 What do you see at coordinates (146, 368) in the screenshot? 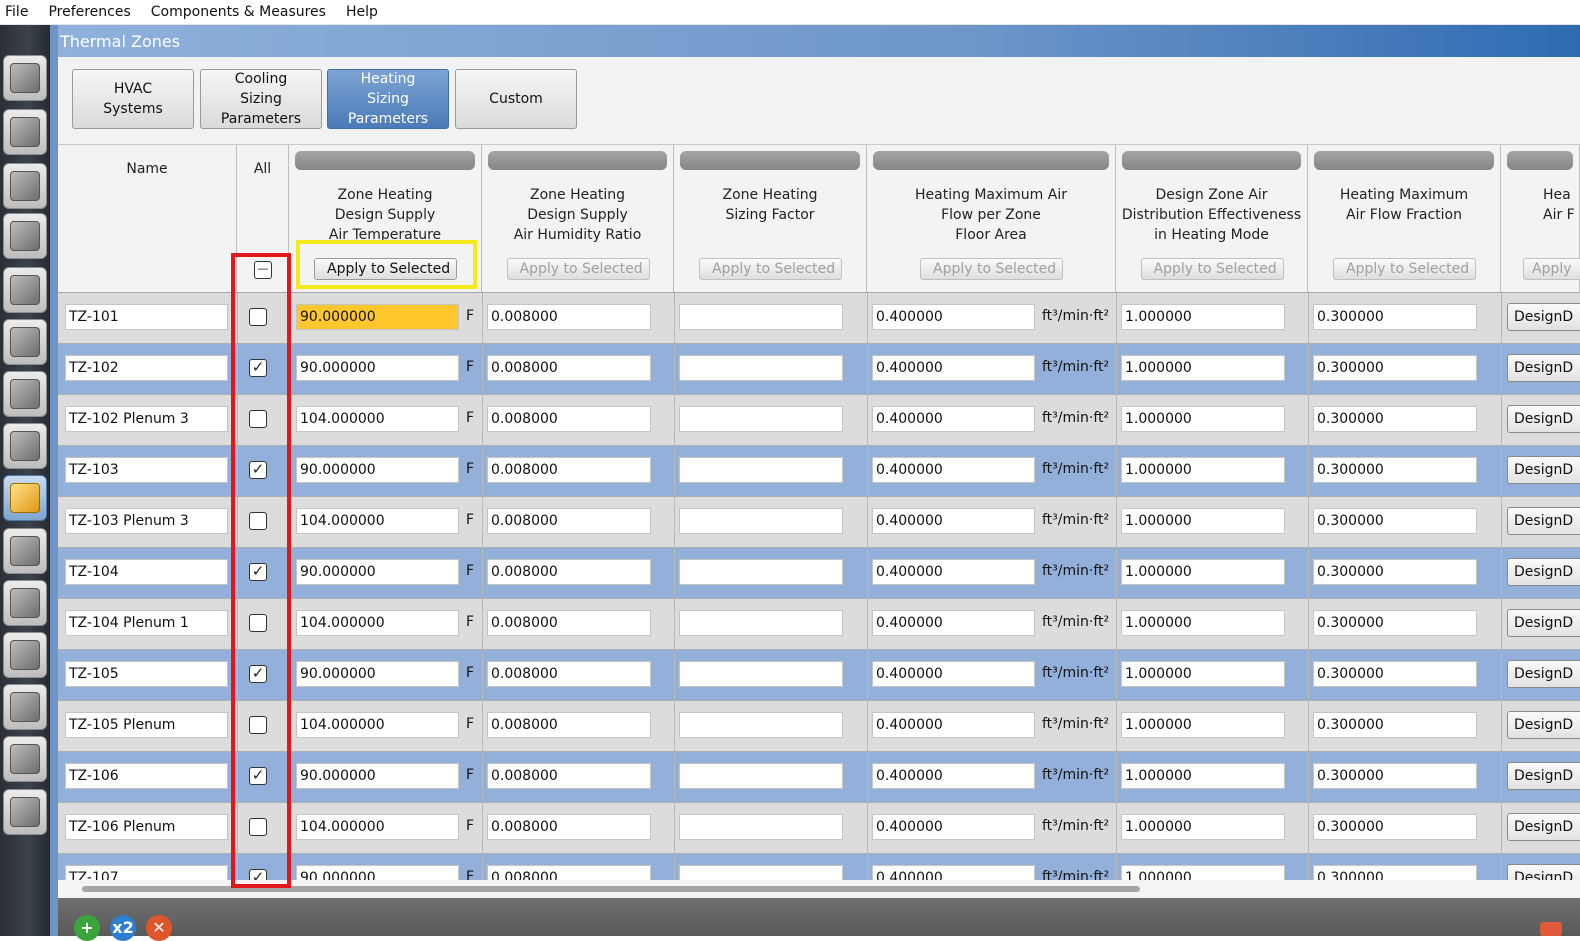
I see `zone-name-field: TZ-102` at bounding box center [146, 368].